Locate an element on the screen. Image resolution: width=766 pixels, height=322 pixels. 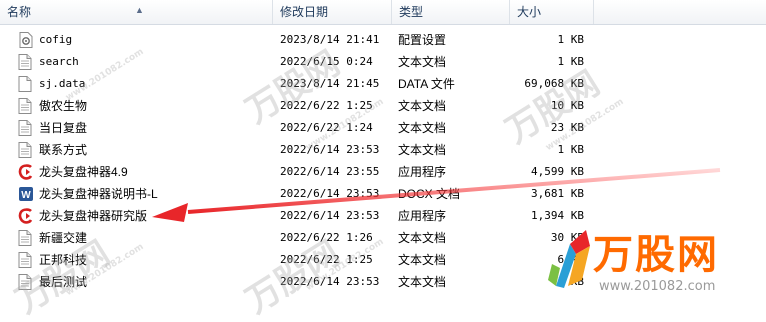
file-name: 新疆交建 is located at coordinates (63, 238).